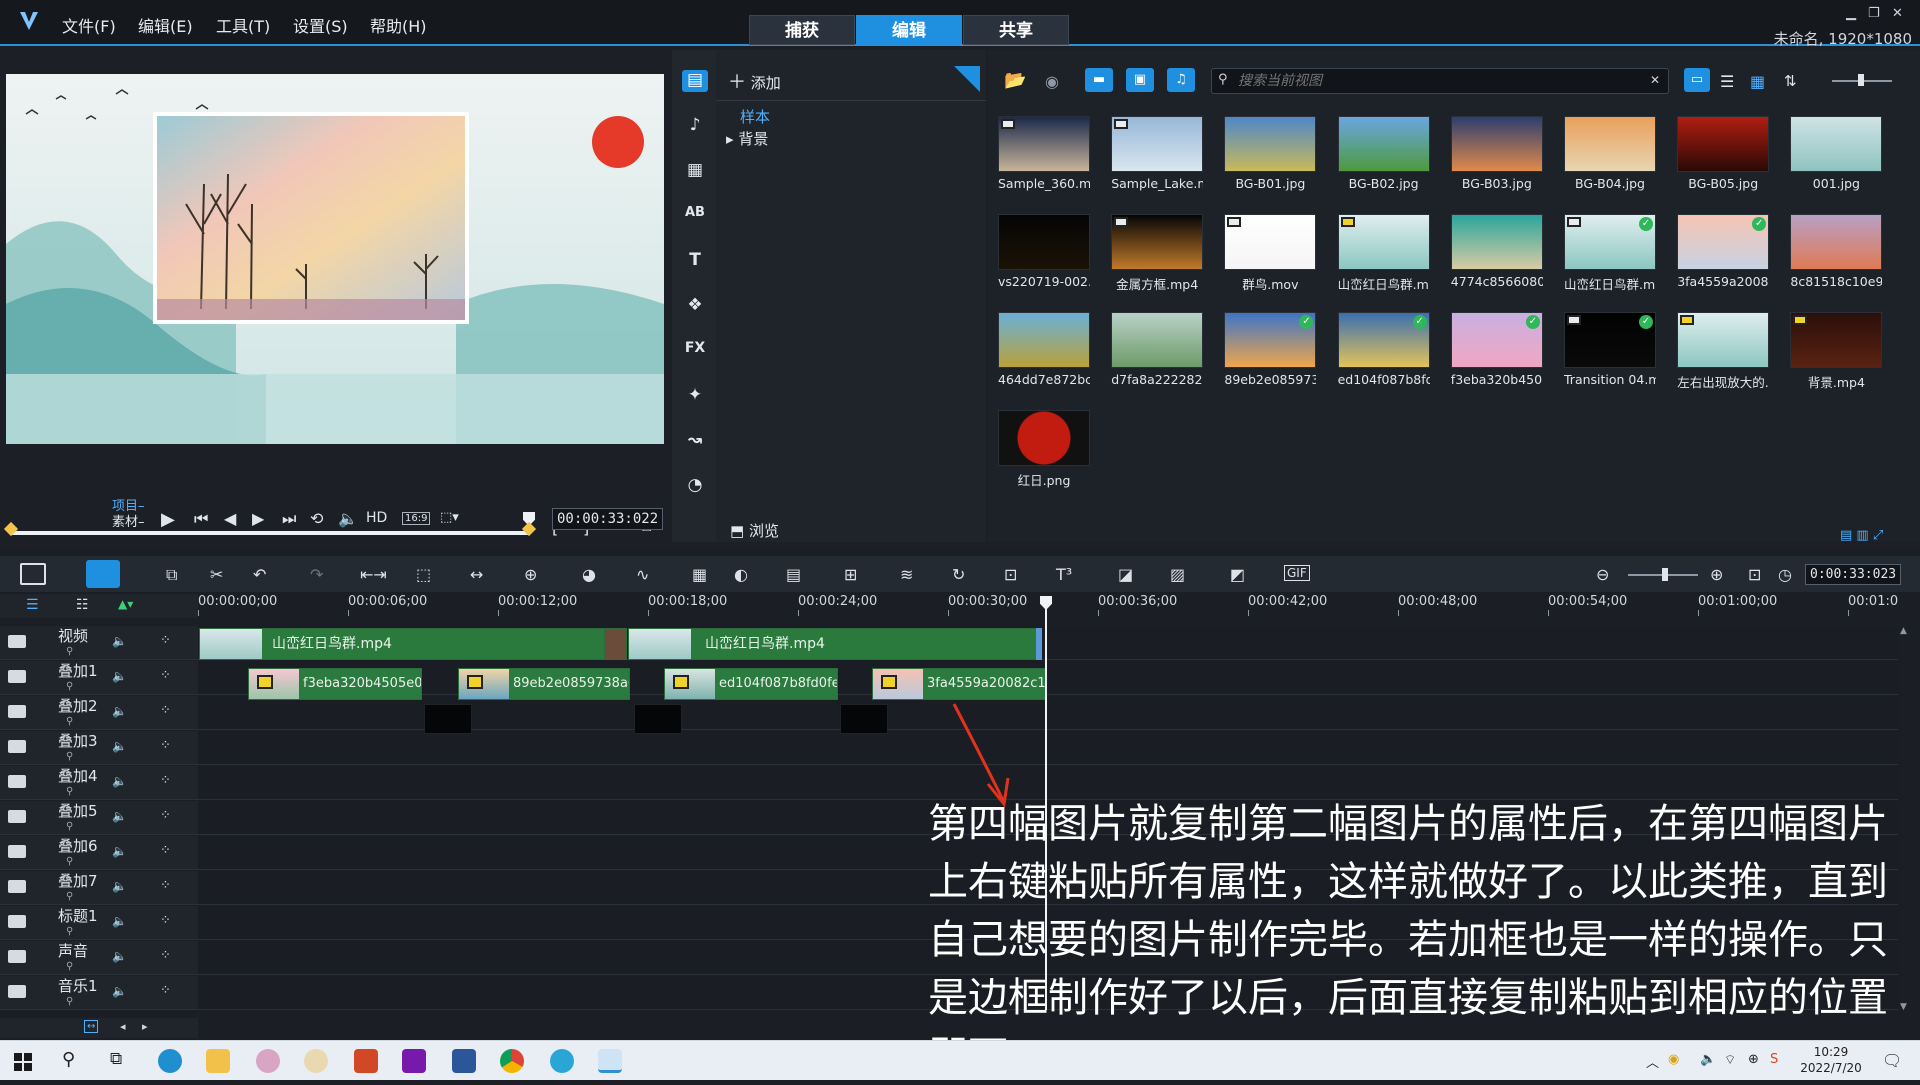 The width and height of the screenshot is (1920, 1085). Describe the element at coordinates (1237, 574) in the screenshot. I see `pan-zoom-icon: ◩` at that location.